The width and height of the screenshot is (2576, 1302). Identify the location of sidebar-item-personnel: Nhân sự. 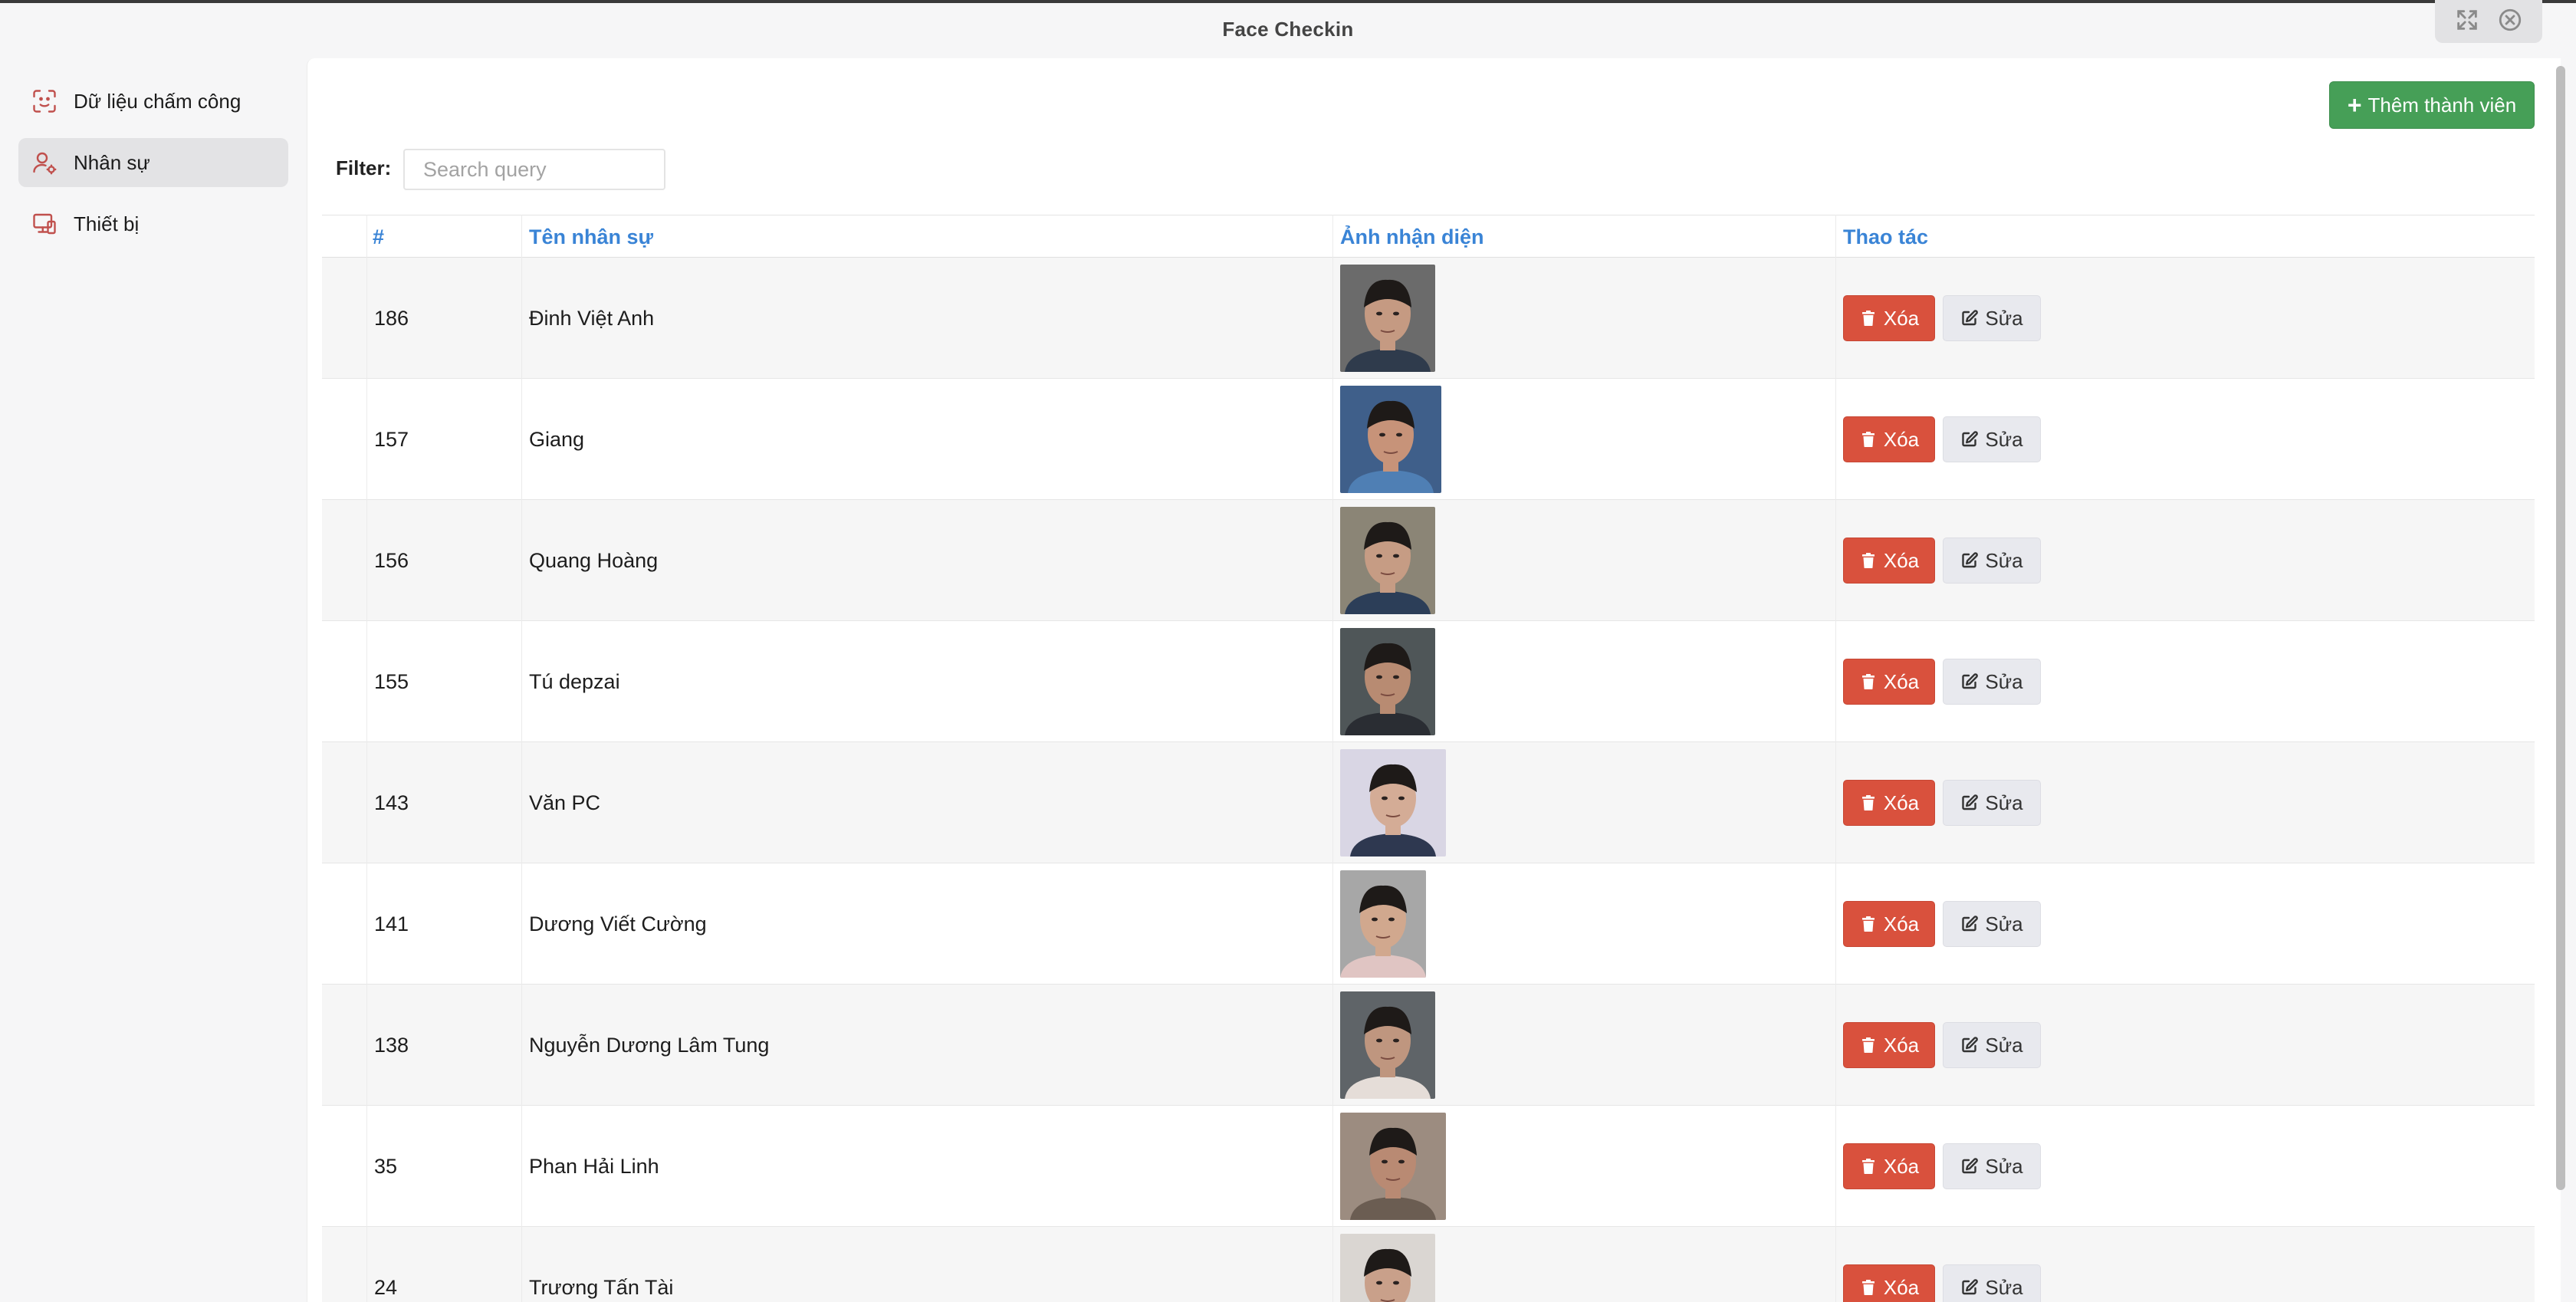
(153, 163).